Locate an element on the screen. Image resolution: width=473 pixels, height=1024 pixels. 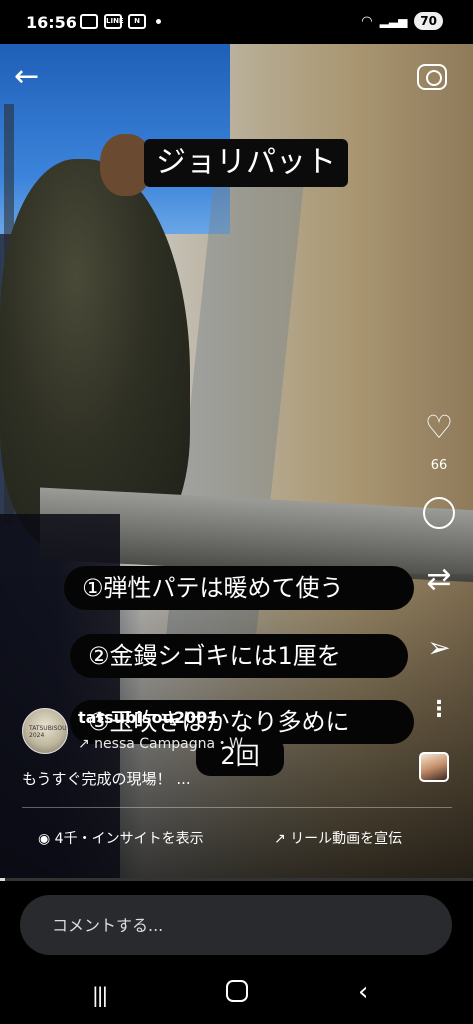
notification-icons: LINE N is located at coordinates (120, 21).